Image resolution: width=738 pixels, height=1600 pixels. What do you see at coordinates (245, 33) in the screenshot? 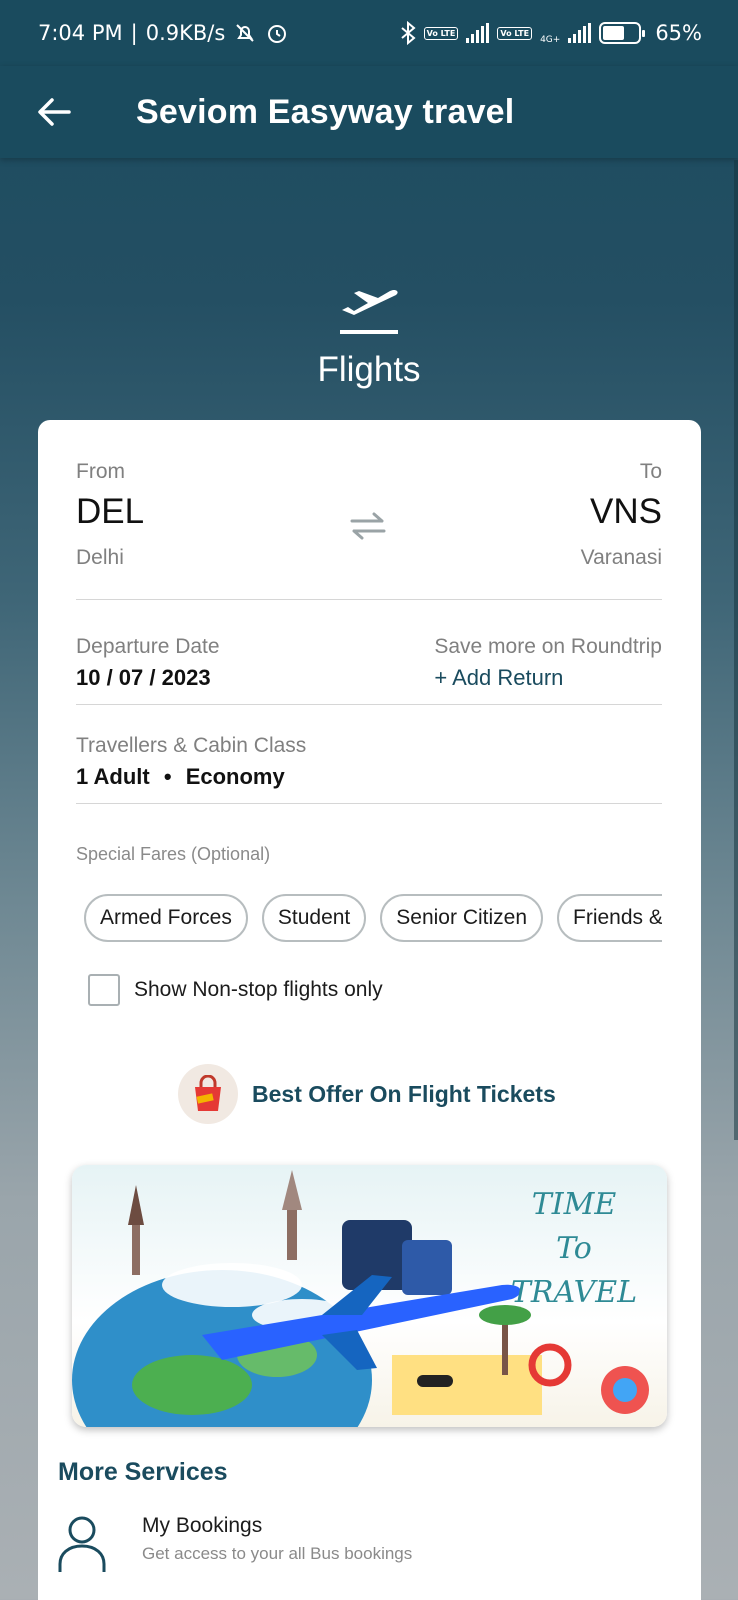
I see `mute-icon` at bounding box center [245, 33].